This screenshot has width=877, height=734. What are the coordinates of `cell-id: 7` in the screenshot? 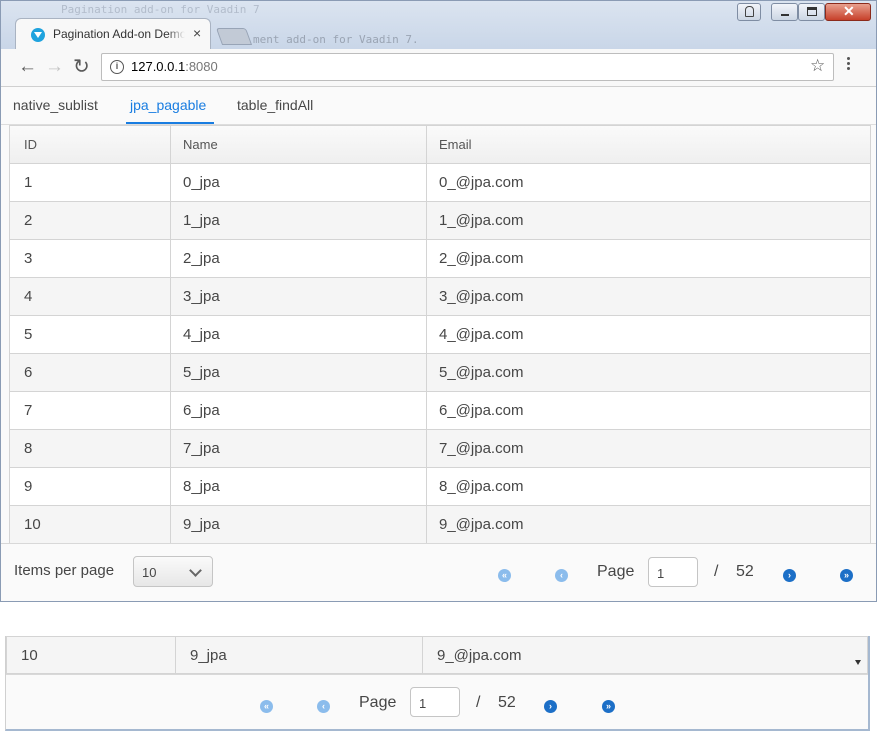 It's located at (90, 410).